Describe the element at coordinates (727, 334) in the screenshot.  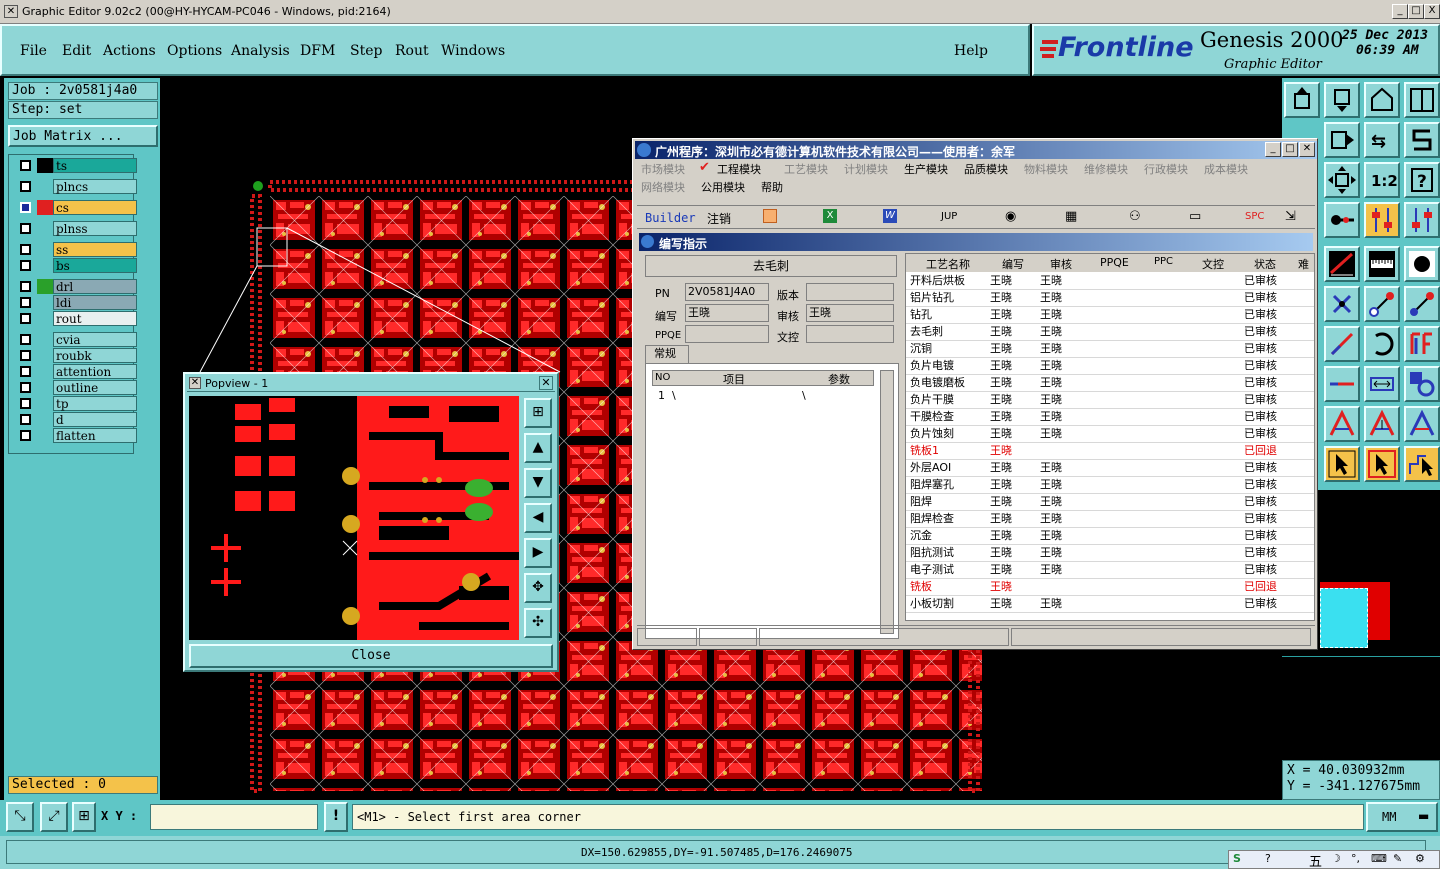
I see `ppqe-field` at that location.